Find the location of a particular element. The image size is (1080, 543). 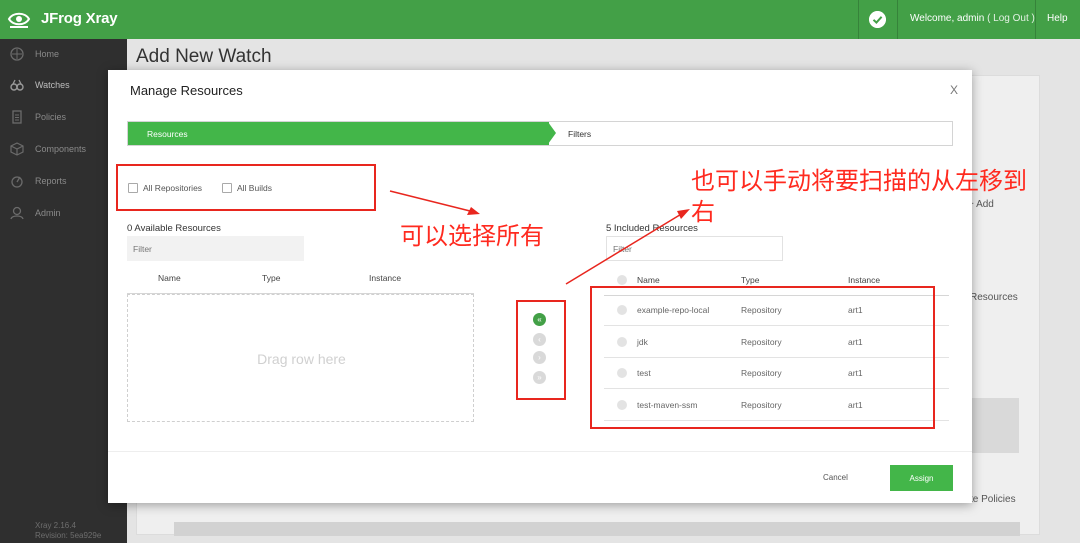

step-arrow-icon is located at coordinates (552, 133).